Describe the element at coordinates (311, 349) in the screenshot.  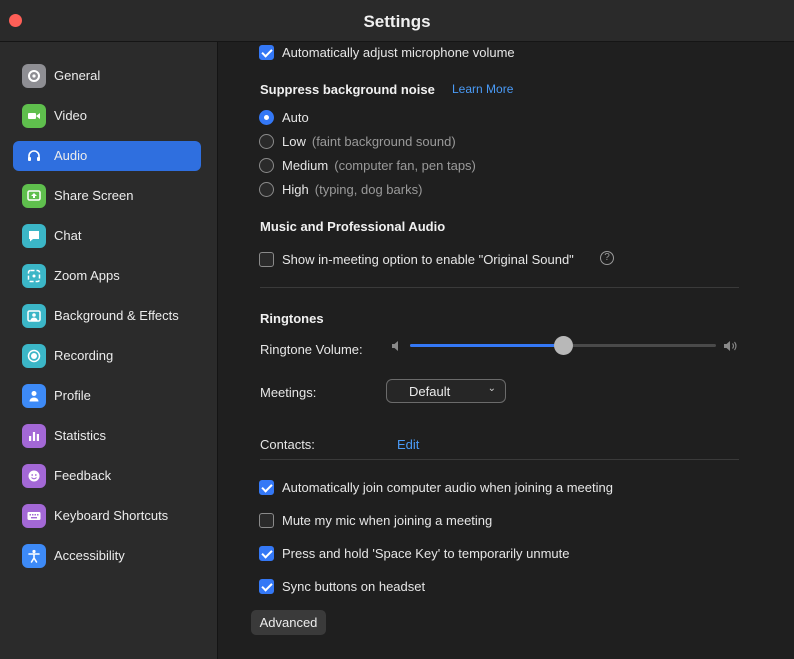
I see `ringtone-volume-label: Ringtone Volume:` at that location.